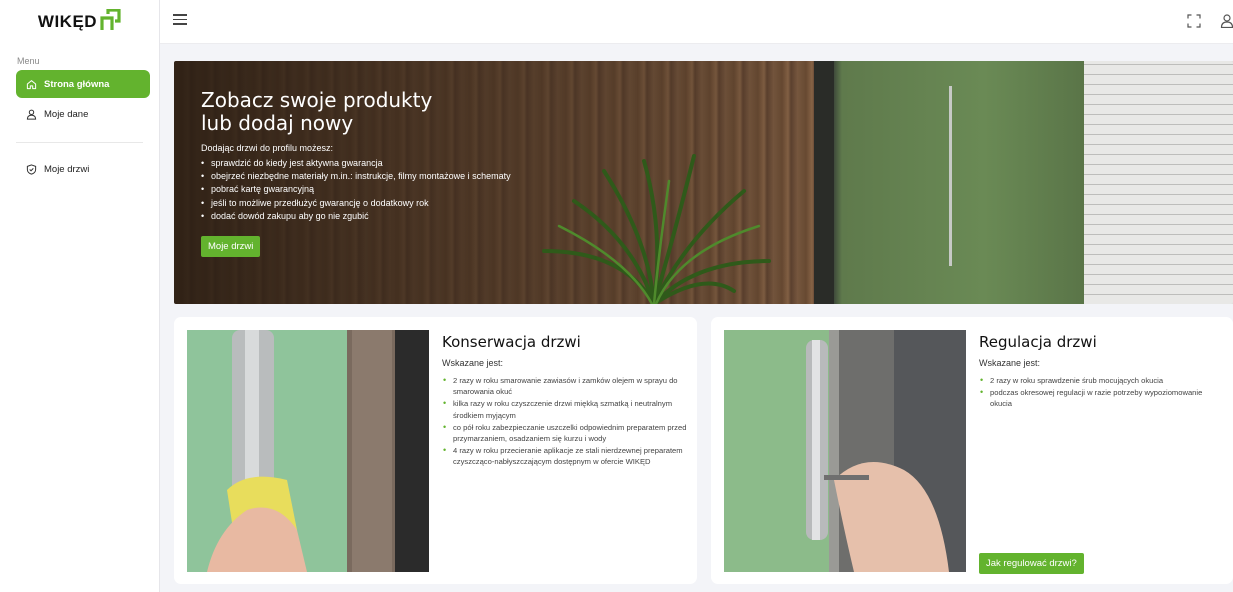 The width and height of the screenshot is (1233, 592). Describe the element at coordinates (180, 21) in the screenshot. I see `hamburger-icon` at that location.